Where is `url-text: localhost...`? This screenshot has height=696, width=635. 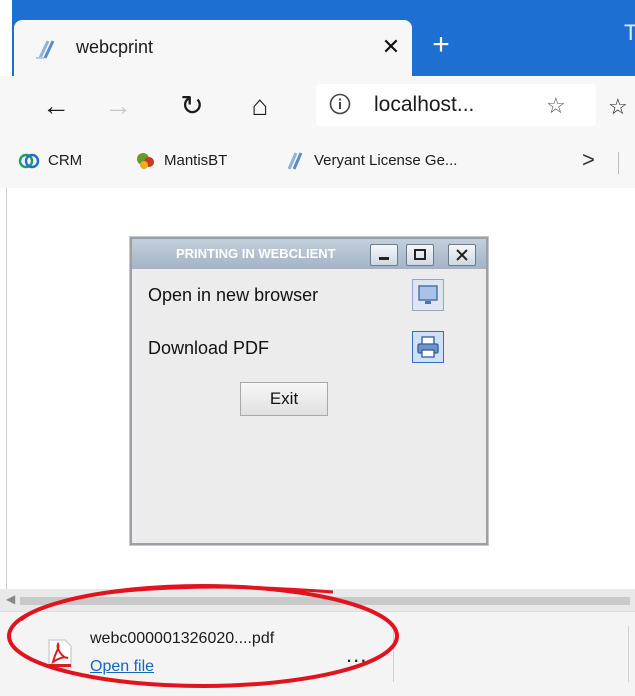 url-text: localhost... is located at coordinates (424, 105).